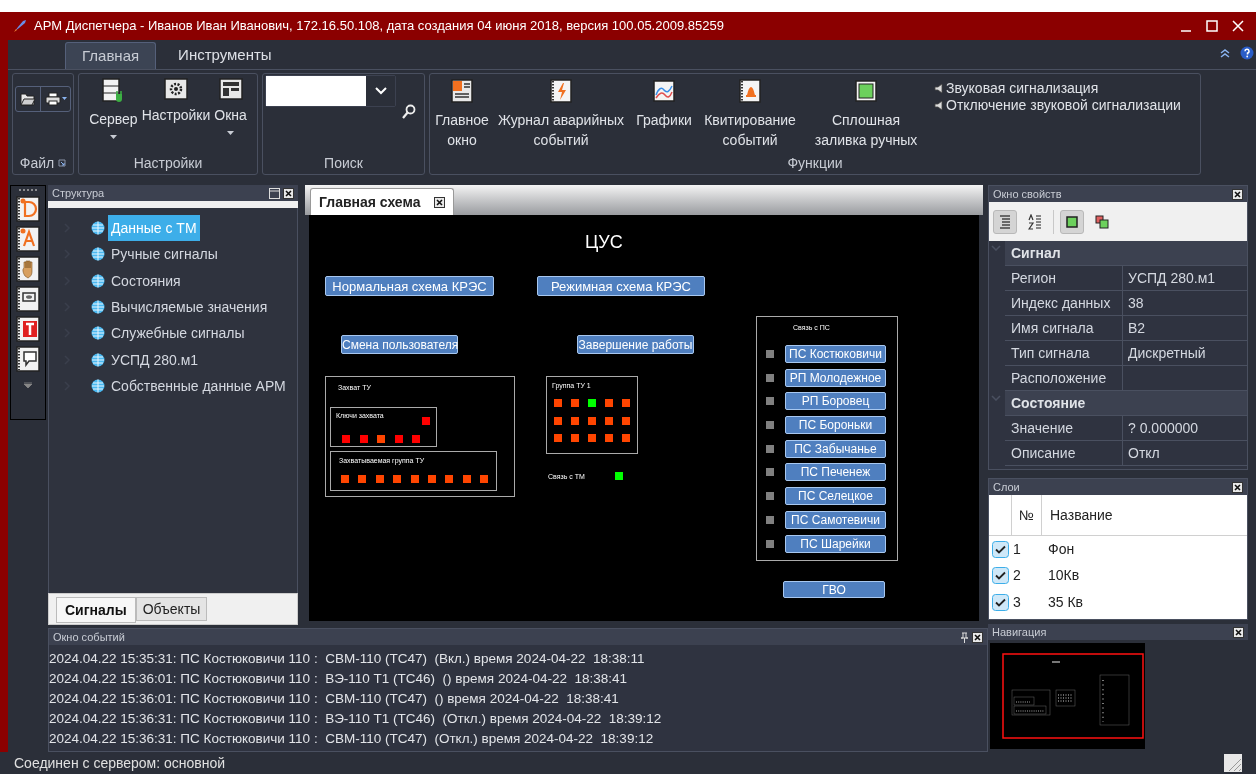 The height and width of the screenshot is (774, 1256). Describe the element at coordinates (1057, 88) in the screenshot. I see `sound-menu-item: Звуковая сигнализация` at that location.